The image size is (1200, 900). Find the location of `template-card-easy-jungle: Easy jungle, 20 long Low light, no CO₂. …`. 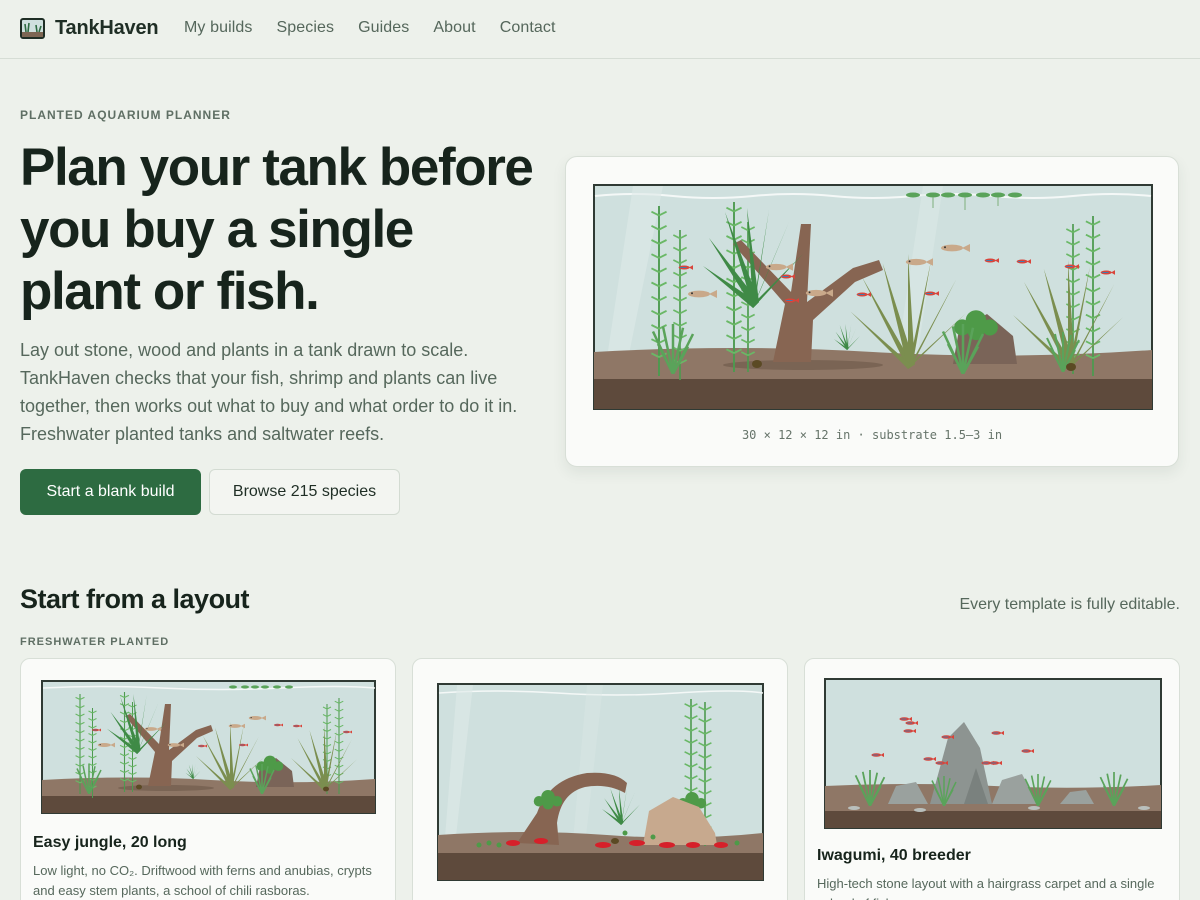

template-card-easy-jungle: Easy jungle, 20 long Low light, no CO₂. … is located at coordinates (208, 779).